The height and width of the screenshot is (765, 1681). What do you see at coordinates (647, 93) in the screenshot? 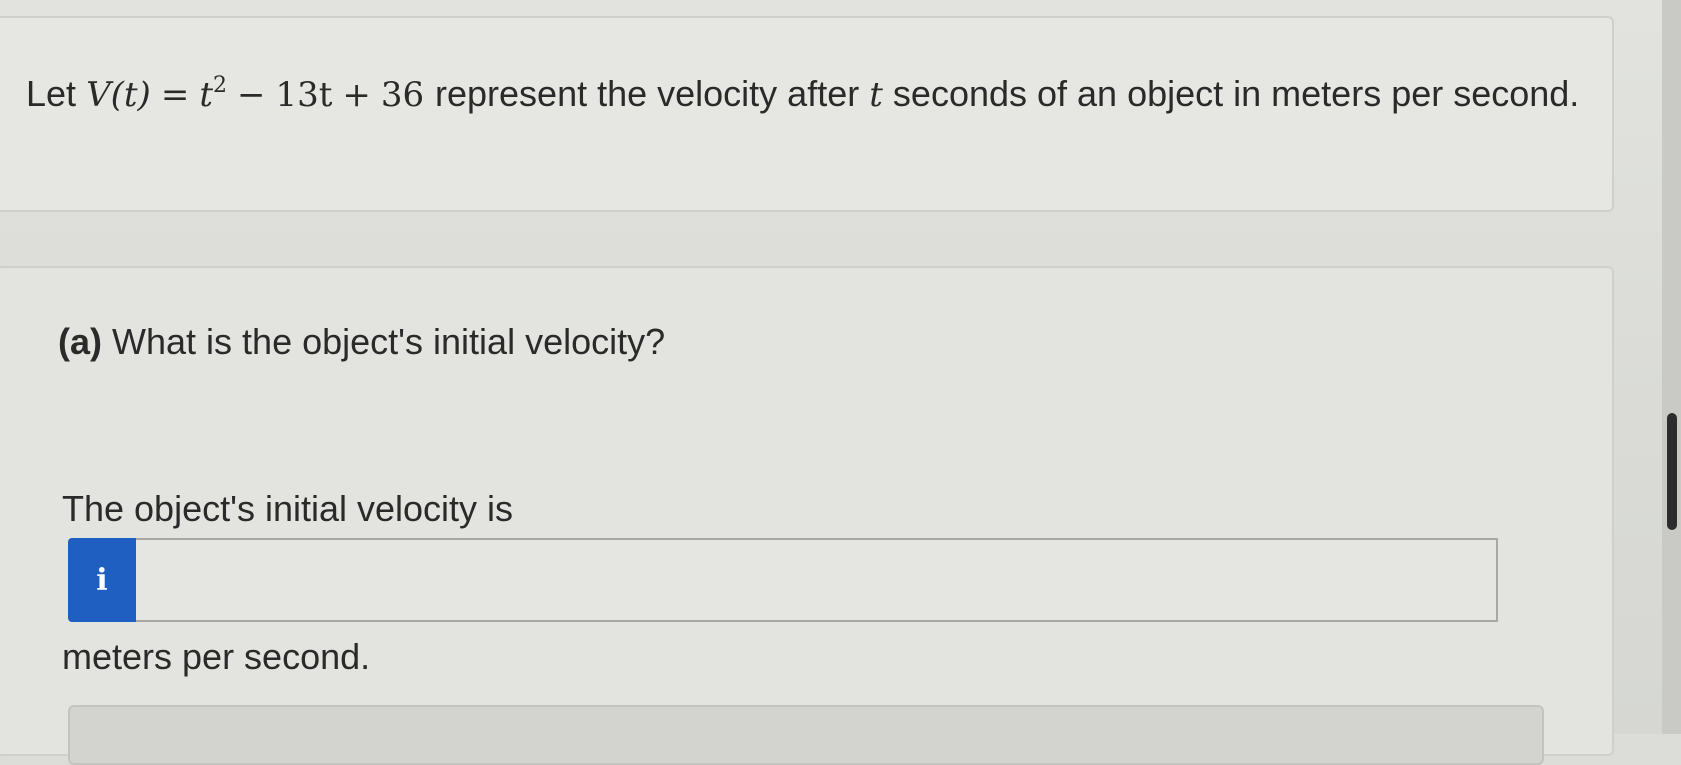
I see `problem-text-before-var: represent the velocity after` at bounding box center [647, 93].